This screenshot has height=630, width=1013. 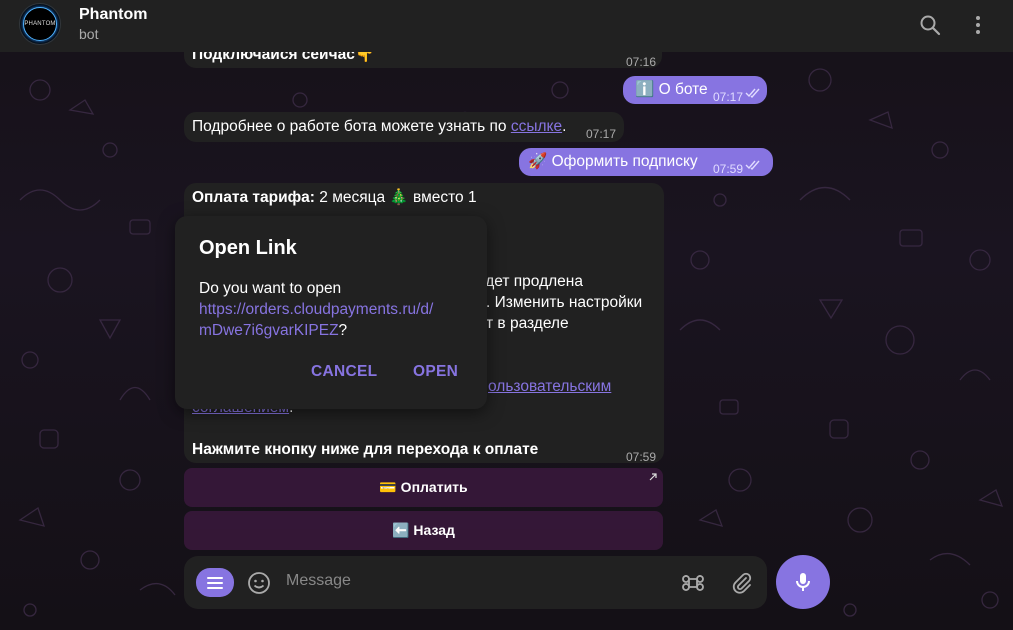 I want to click on back-button-label: ⬅️ Назад, so click(x=423, y=530).